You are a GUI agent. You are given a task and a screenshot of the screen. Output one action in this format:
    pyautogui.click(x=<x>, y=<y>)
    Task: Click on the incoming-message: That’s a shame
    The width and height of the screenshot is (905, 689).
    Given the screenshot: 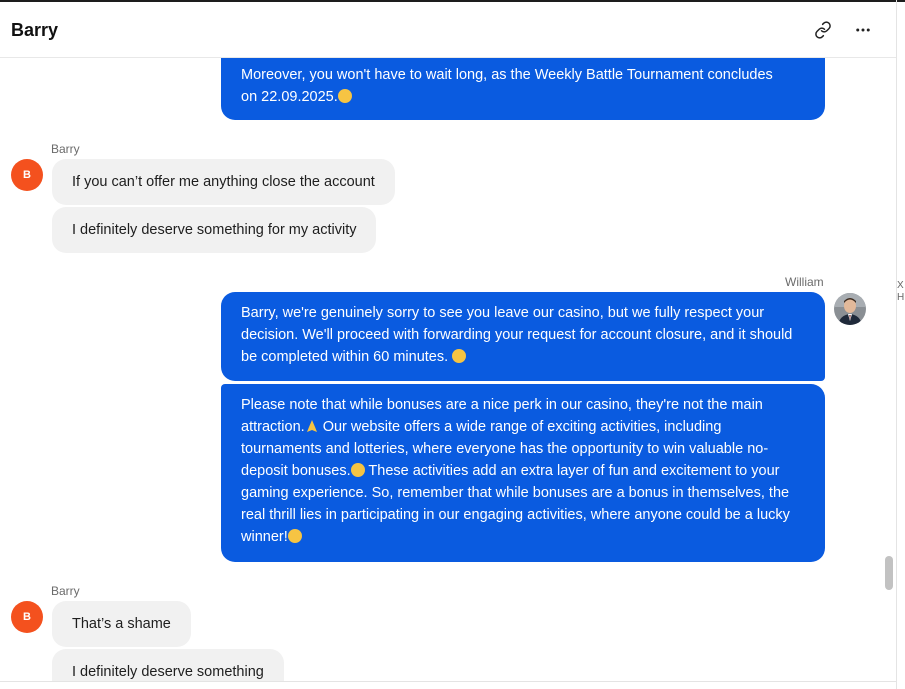 What is the action you would take?
    pyautogui.click(x=121, y=624)
    